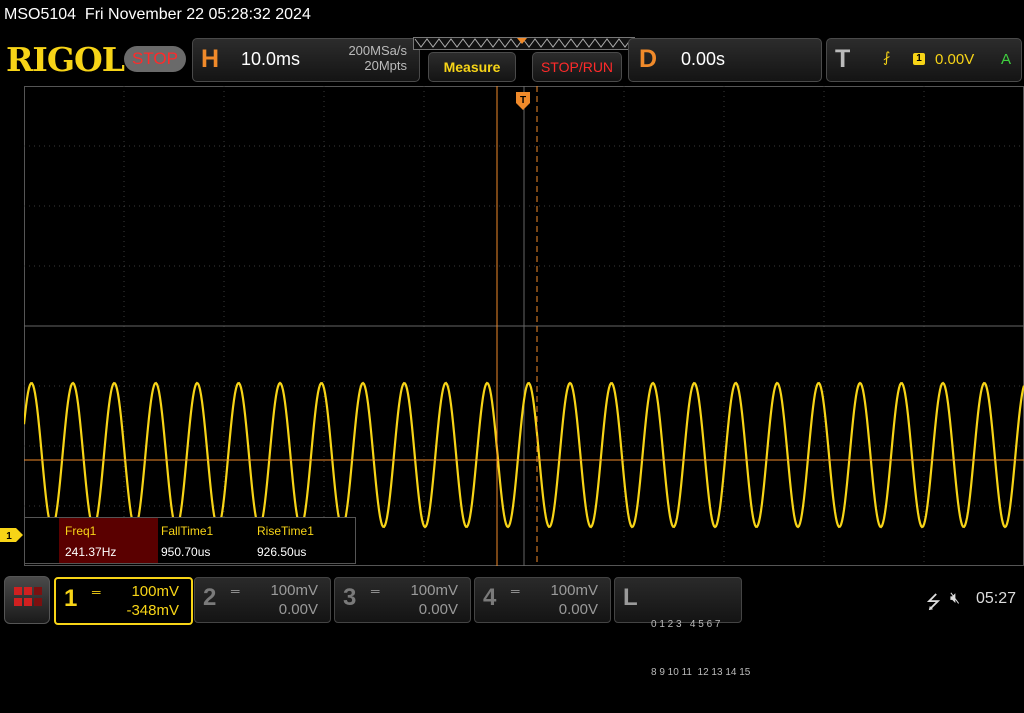  I want to click on logic-bits-row-2: 8 9 10 11 12 13 14 15, so click(701, 672).